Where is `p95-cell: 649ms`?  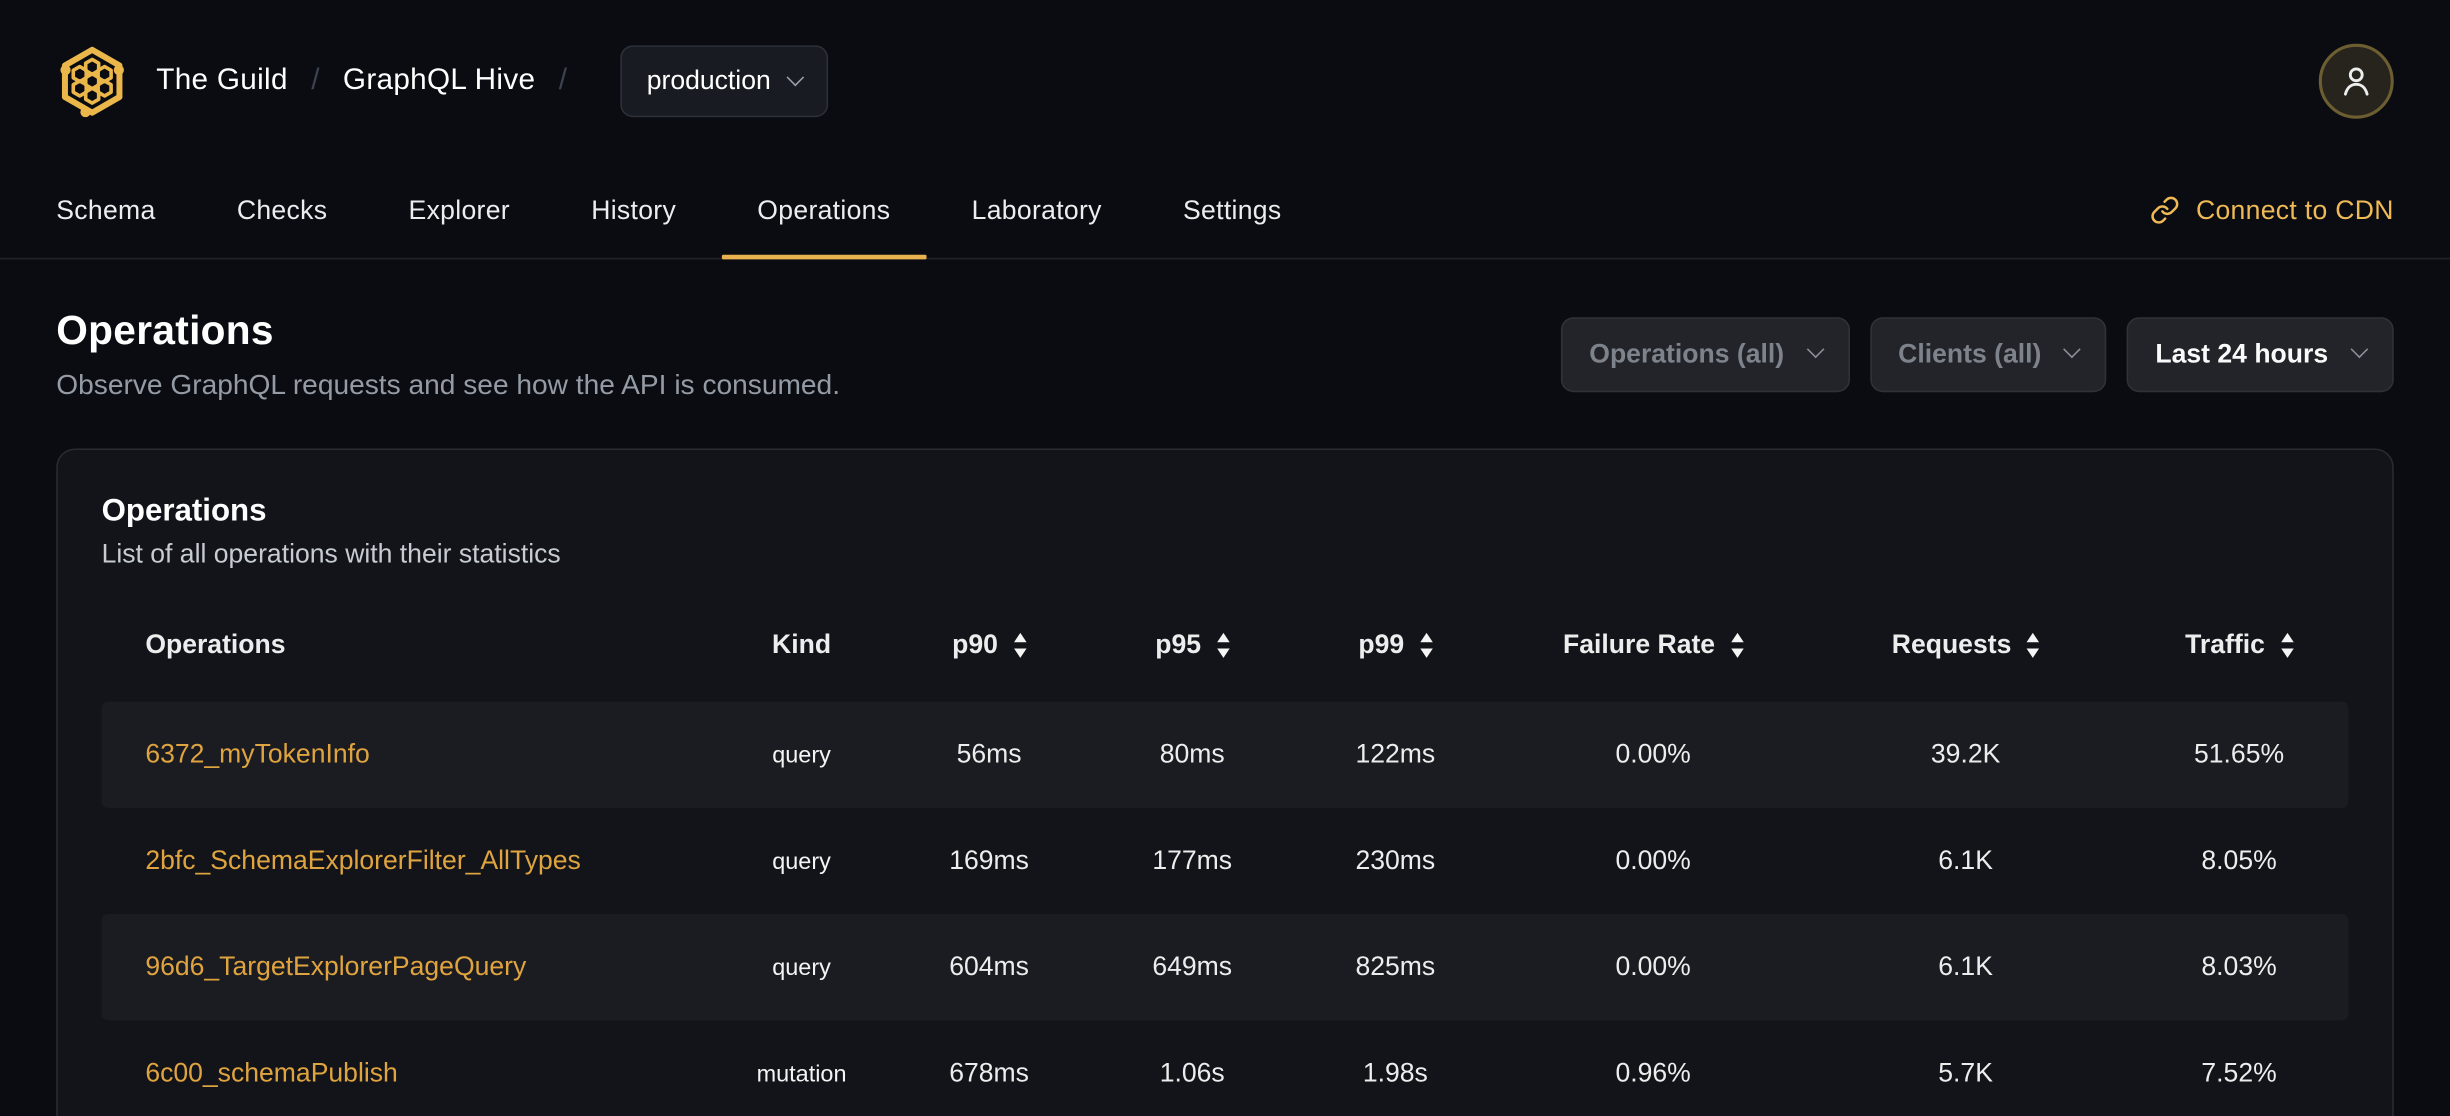
p95-cell: 649ms is located at coordinates (1192, 966).